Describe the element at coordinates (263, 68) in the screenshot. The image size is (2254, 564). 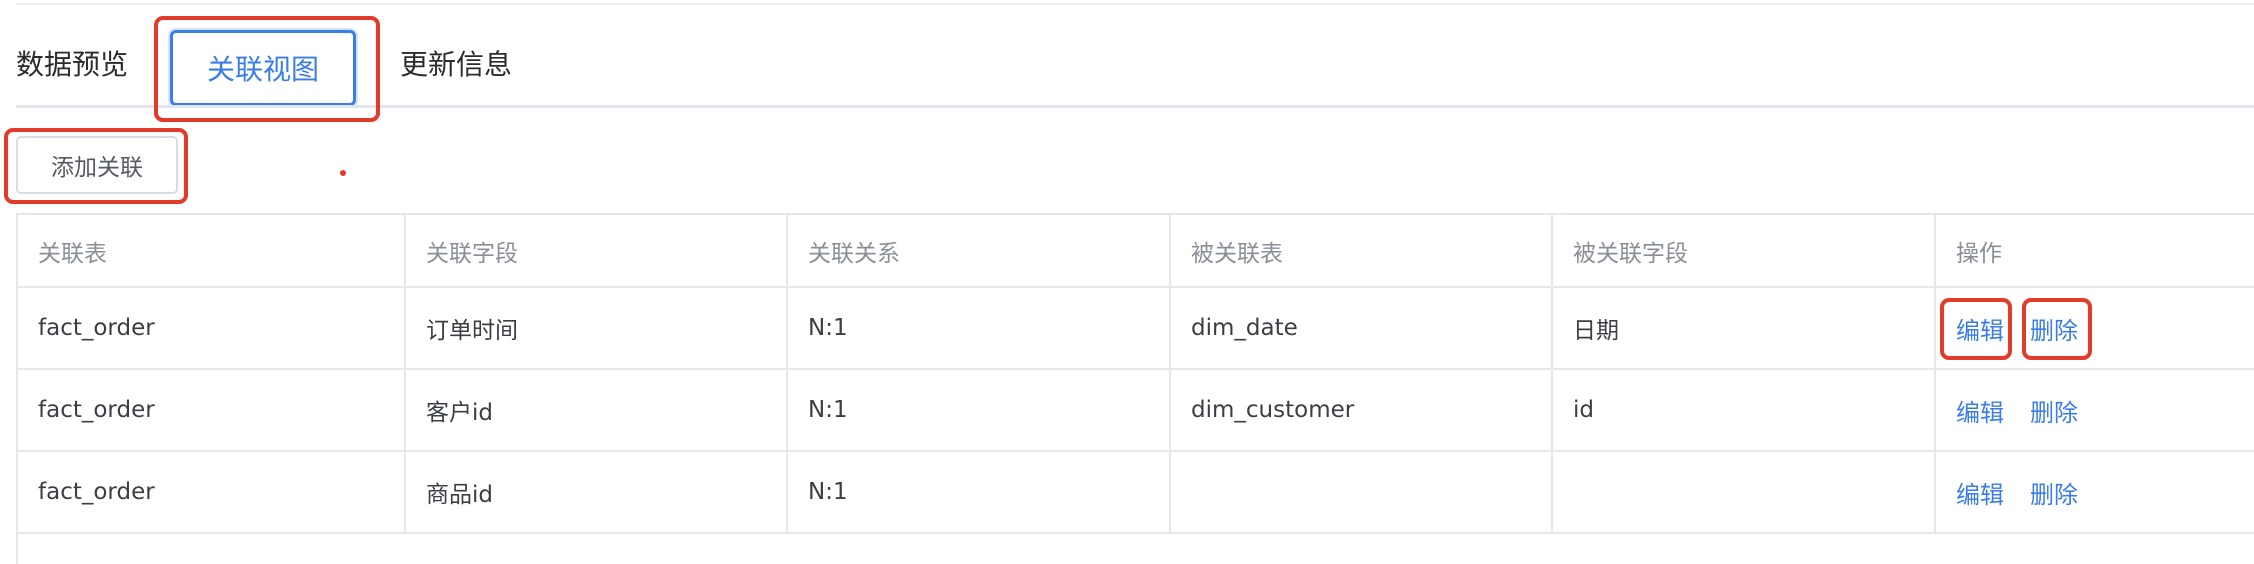
I see `tab-related-view: 关联视图` at that location.